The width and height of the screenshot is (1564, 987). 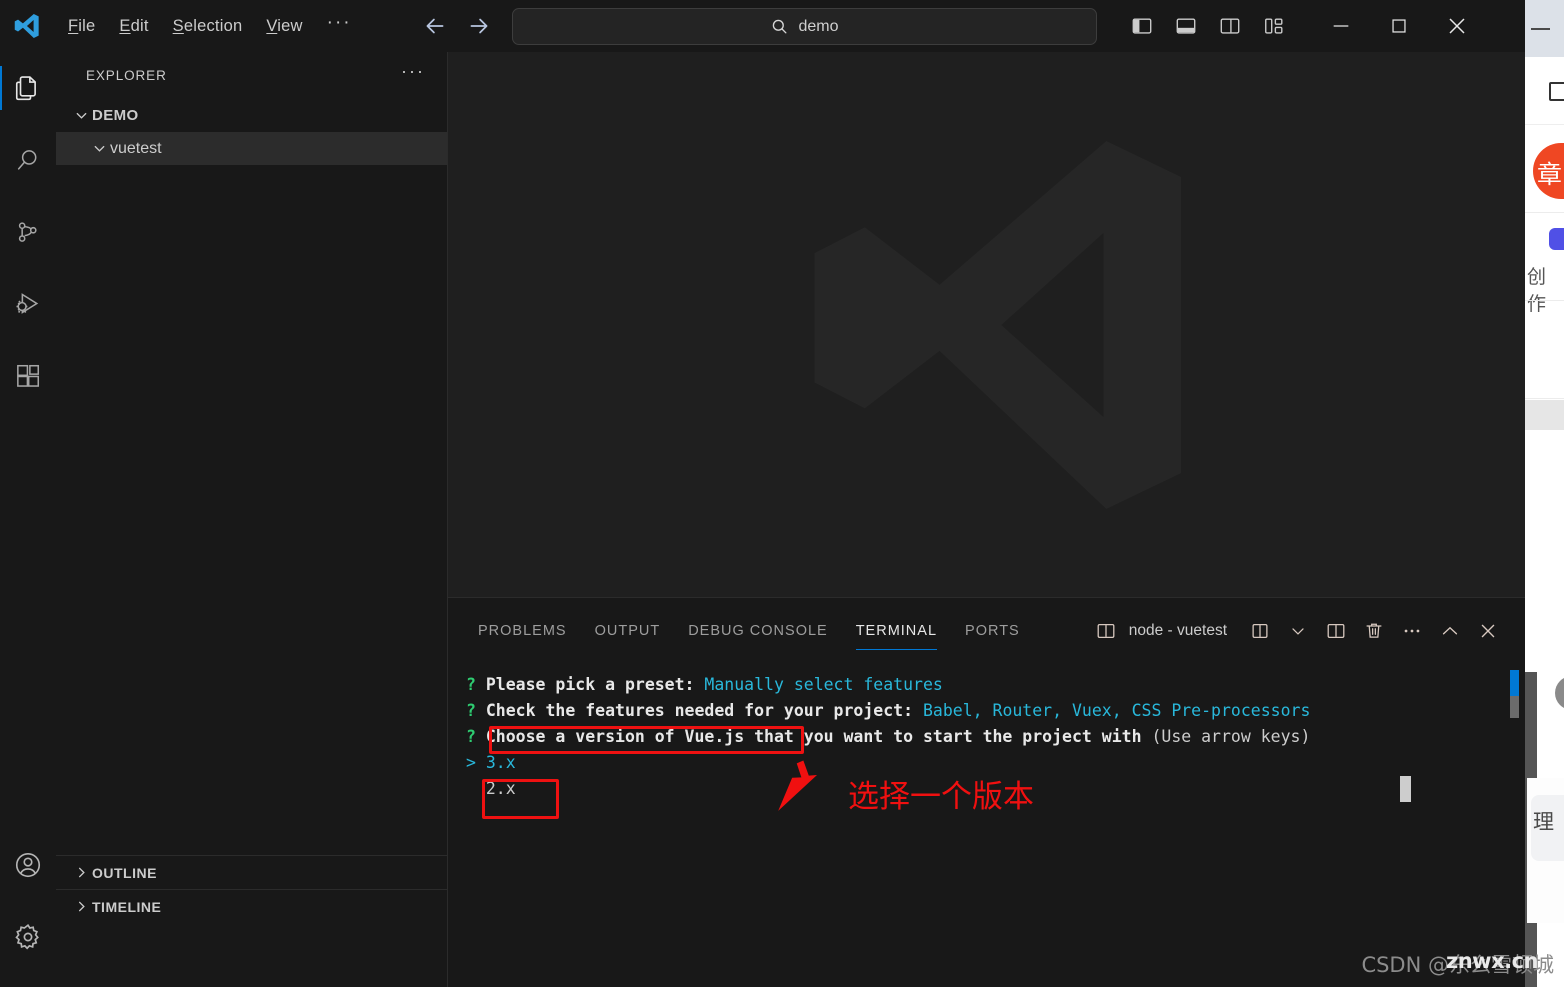 I want to click on activity-item-explorer, so click(x=28, y=88).